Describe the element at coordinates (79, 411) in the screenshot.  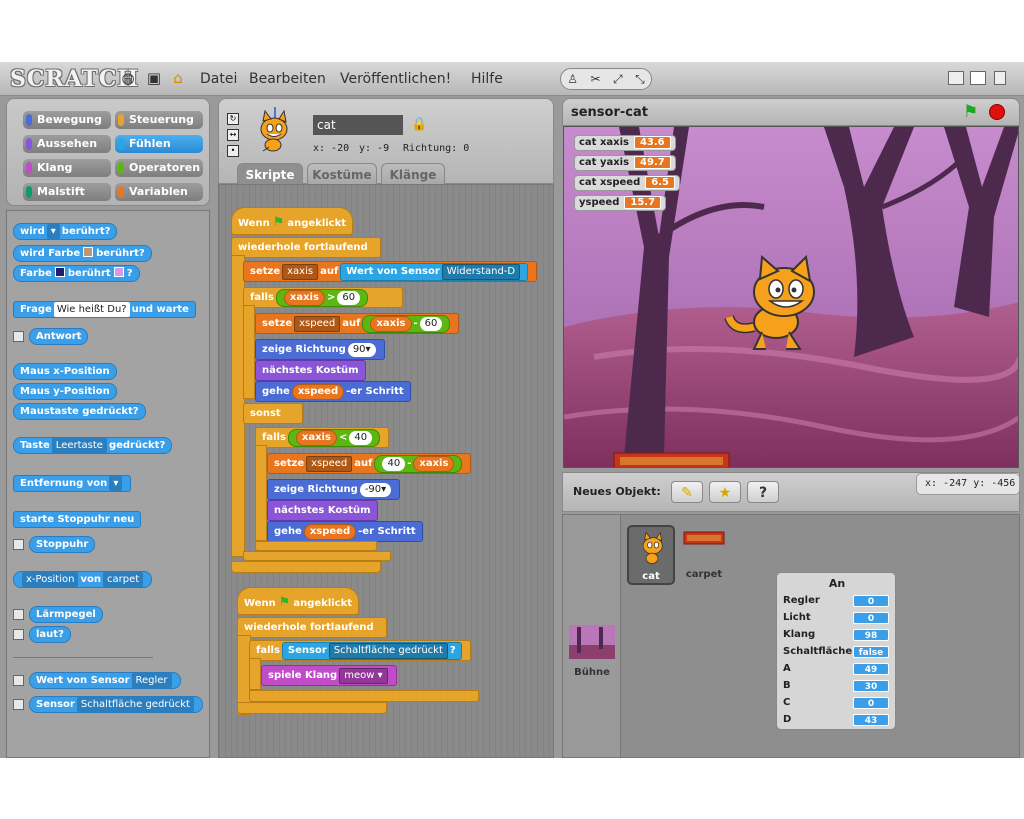
I see `block-mouse-down: Maustaste gedrückt?` at that location.